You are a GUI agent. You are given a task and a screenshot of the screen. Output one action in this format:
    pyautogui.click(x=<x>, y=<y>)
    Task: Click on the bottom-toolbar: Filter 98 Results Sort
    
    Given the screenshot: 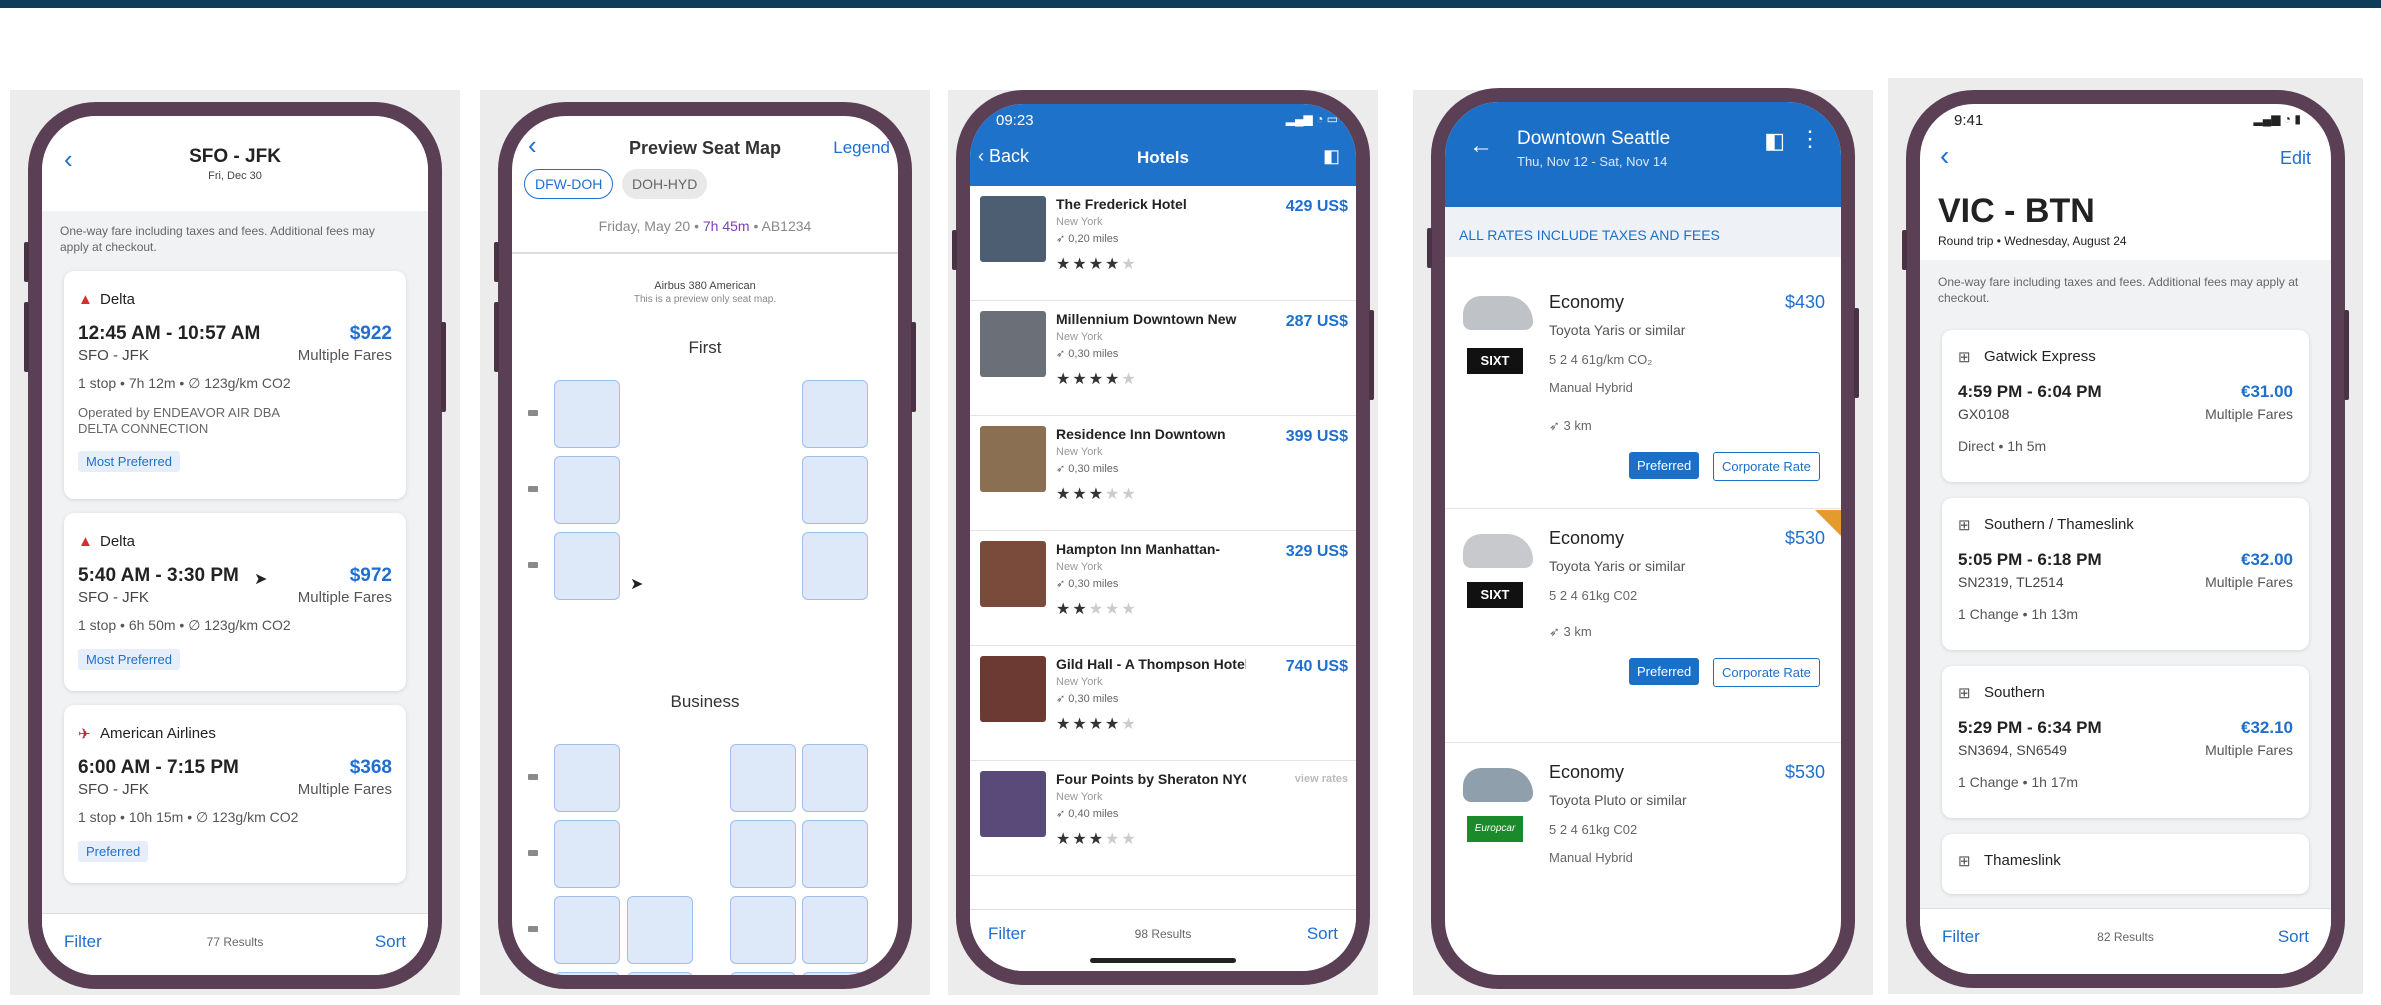 What is the action you would take?
    pyautogui.click(x=1163, y=940)
    